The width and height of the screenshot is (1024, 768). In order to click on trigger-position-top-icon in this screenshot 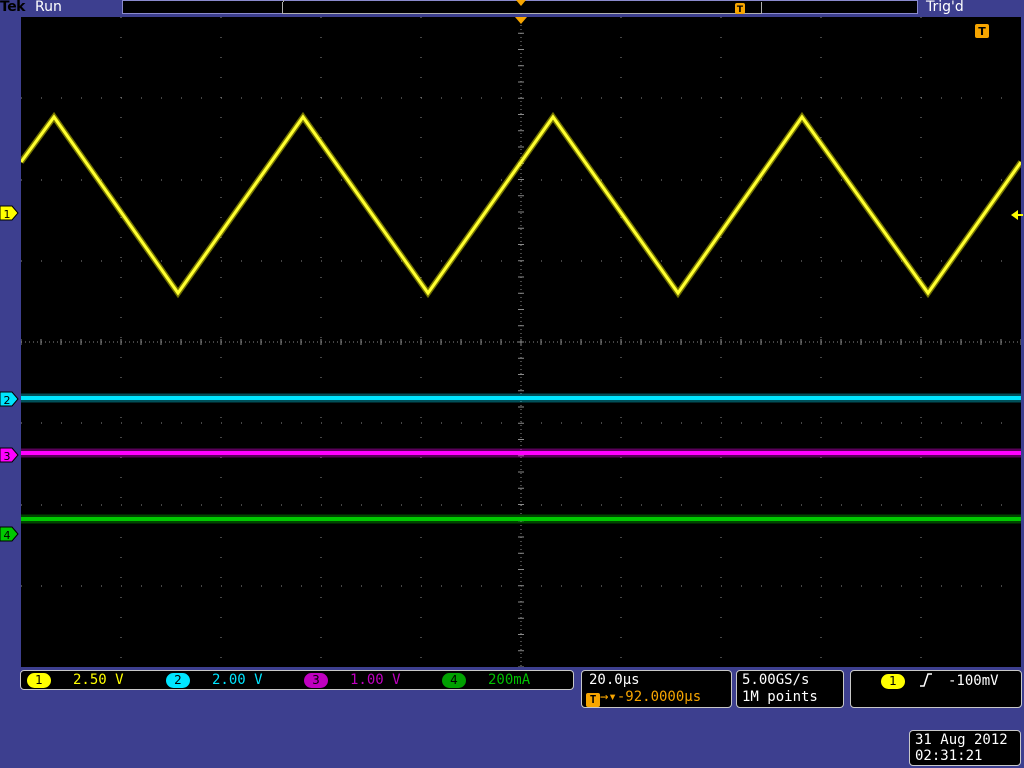, I will do `click(521, 3)`.